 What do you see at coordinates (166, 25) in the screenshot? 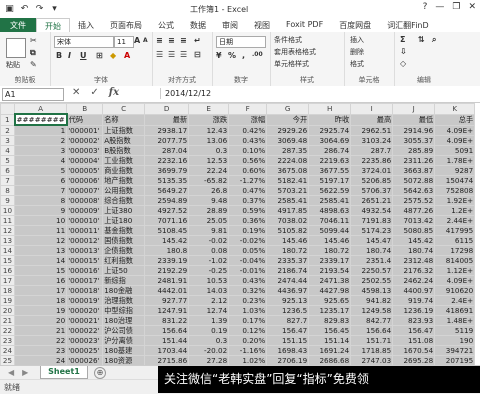
I see `tab-formulas: 公式` at bounding box center [166, 25].